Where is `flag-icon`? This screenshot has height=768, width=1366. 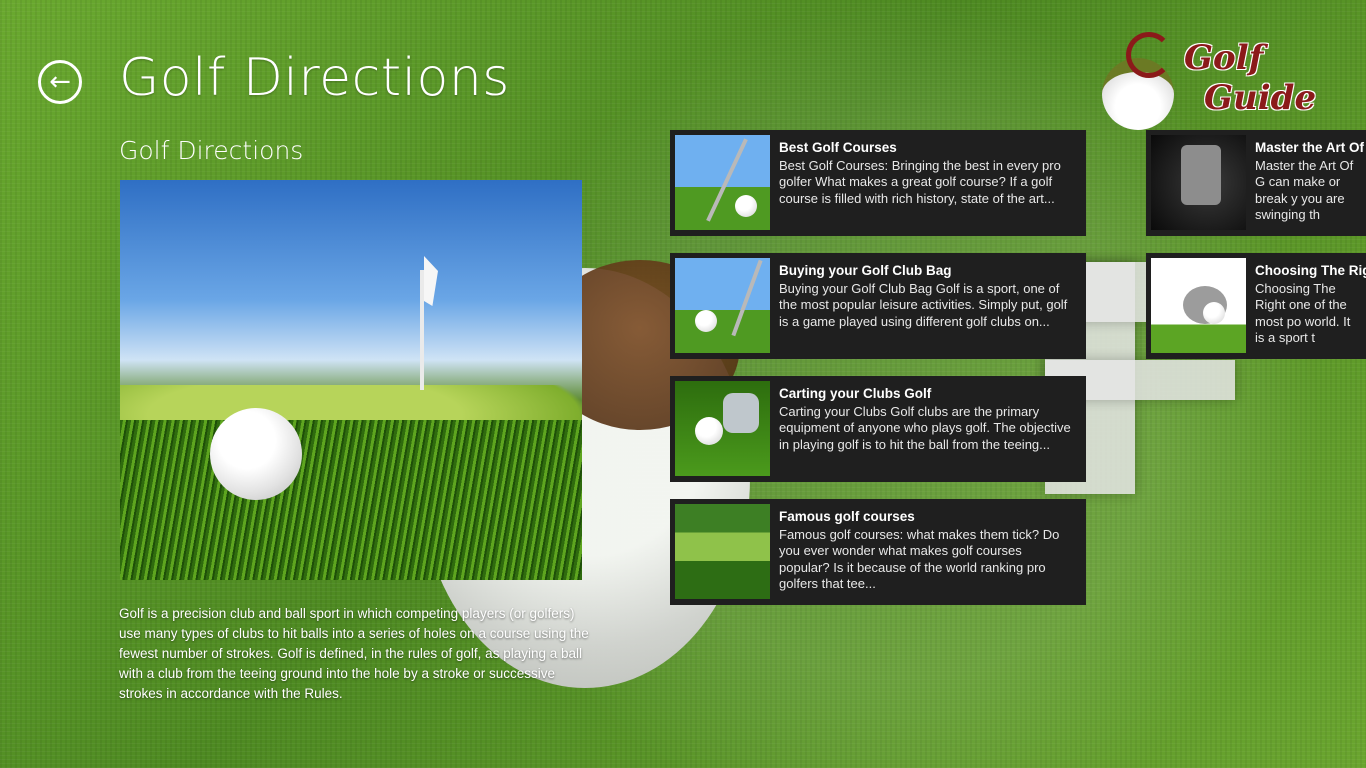
flag-icon is located at coordinates (431, 281).